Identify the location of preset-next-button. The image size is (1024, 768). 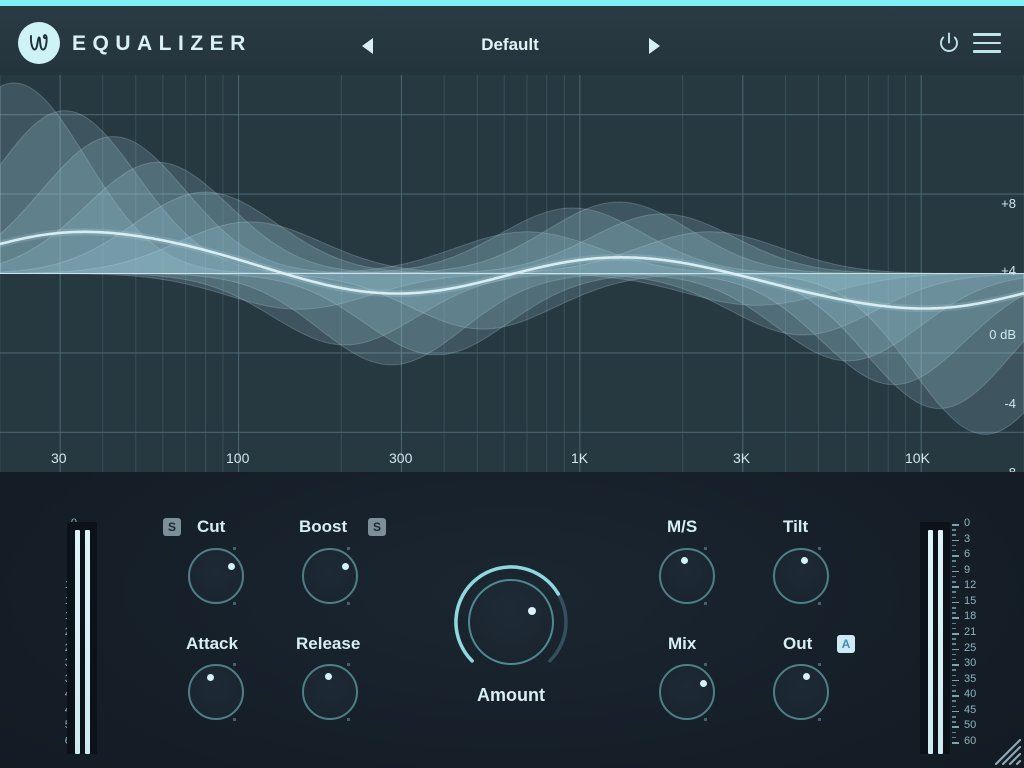
(655, 46).